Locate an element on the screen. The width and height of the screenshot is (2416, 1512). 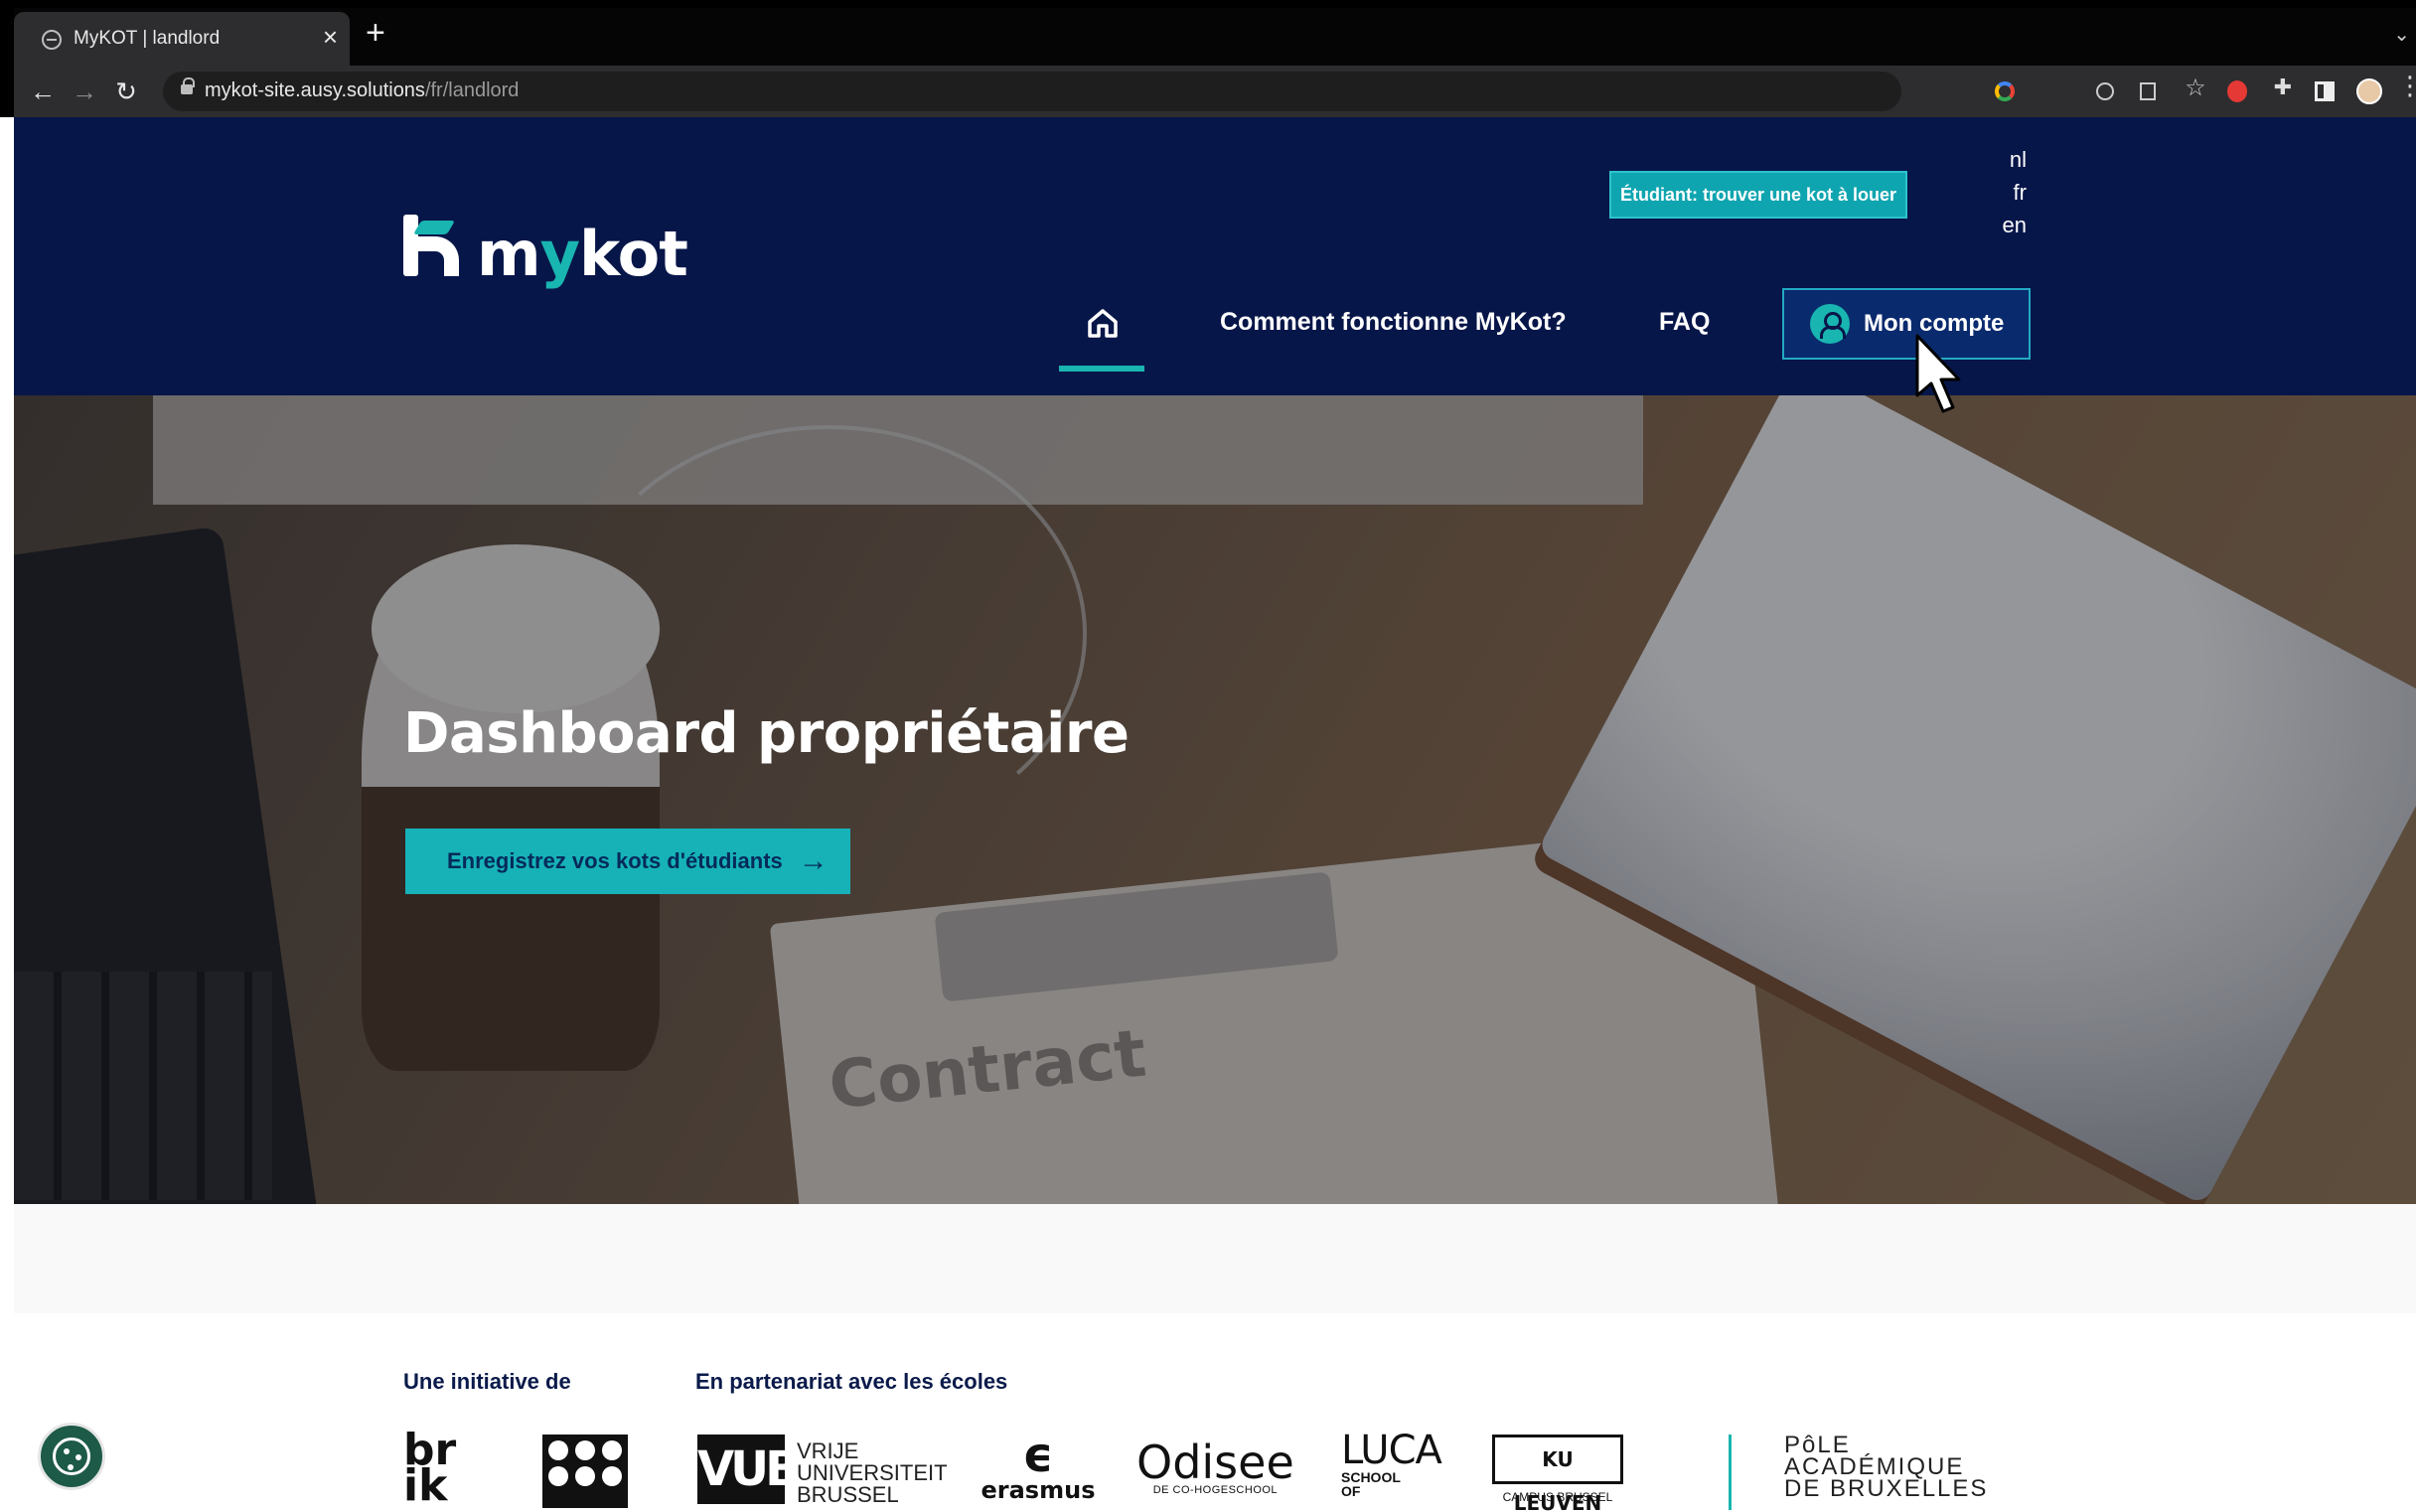
lang-en: en is located at coordinates (2007, 225).